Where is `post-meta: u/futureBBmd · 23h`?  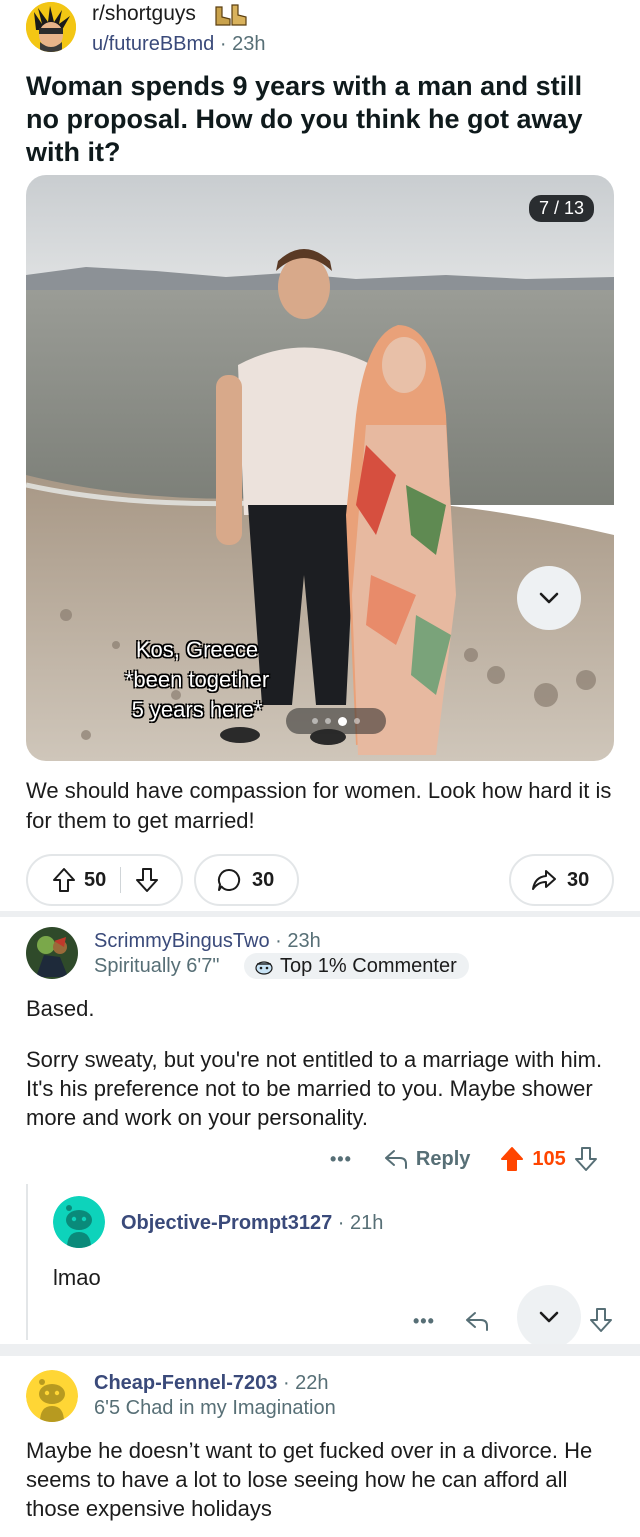 post-meta: u/futureBBmd · 23h is located at coordinates (178, 44).